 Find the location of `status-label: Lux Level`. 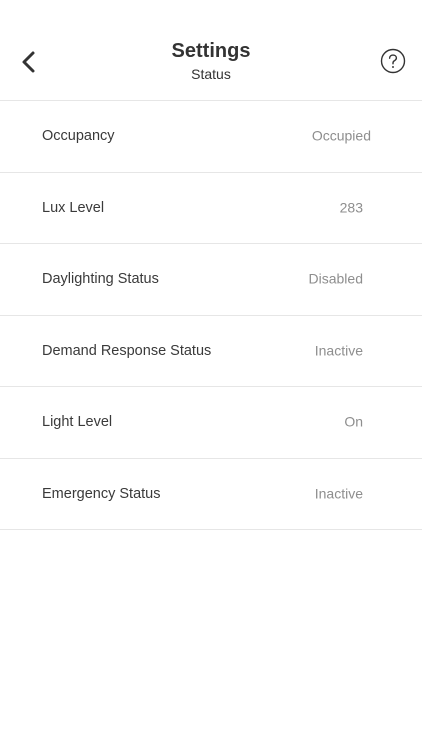

status-label: Lux Level is located at coordinates (73, 207).